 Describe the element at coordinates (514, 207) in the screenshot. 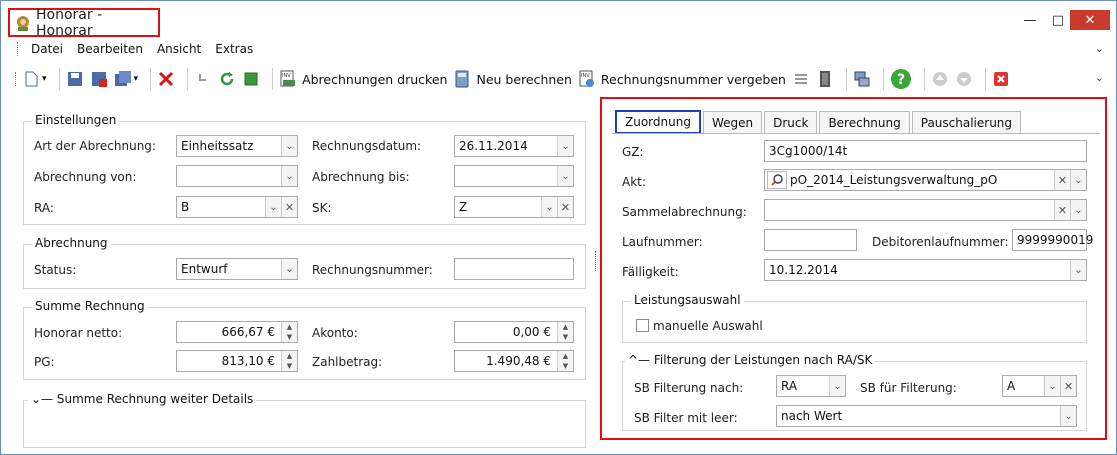

I see `sk-select: Z ⌄ ✕` at that location.